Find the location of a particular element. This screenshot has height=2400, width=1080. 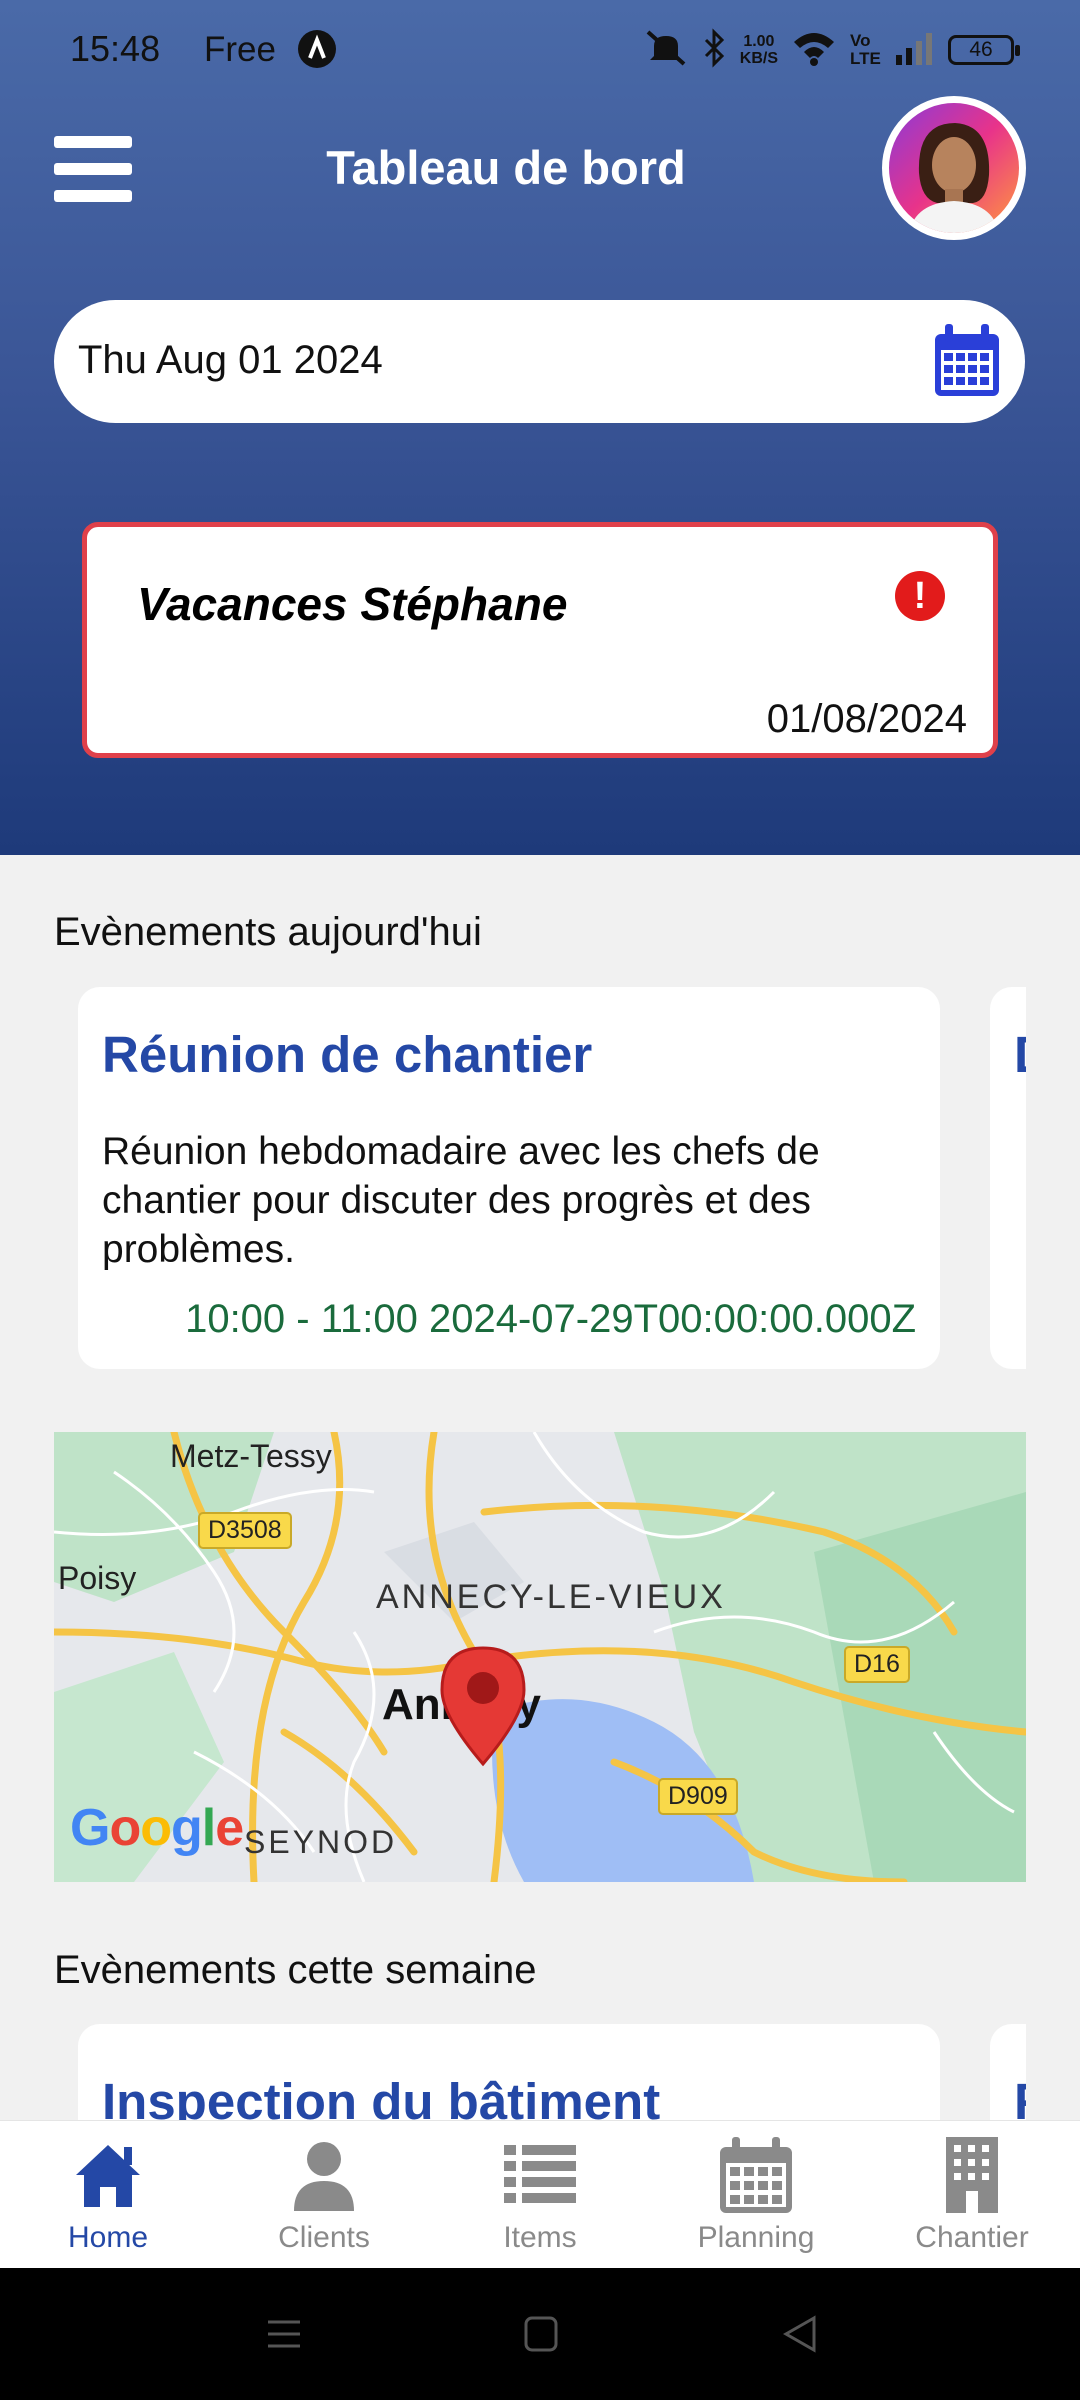

map-label: Metz-Tessy is located at coordinates (251, 1456).